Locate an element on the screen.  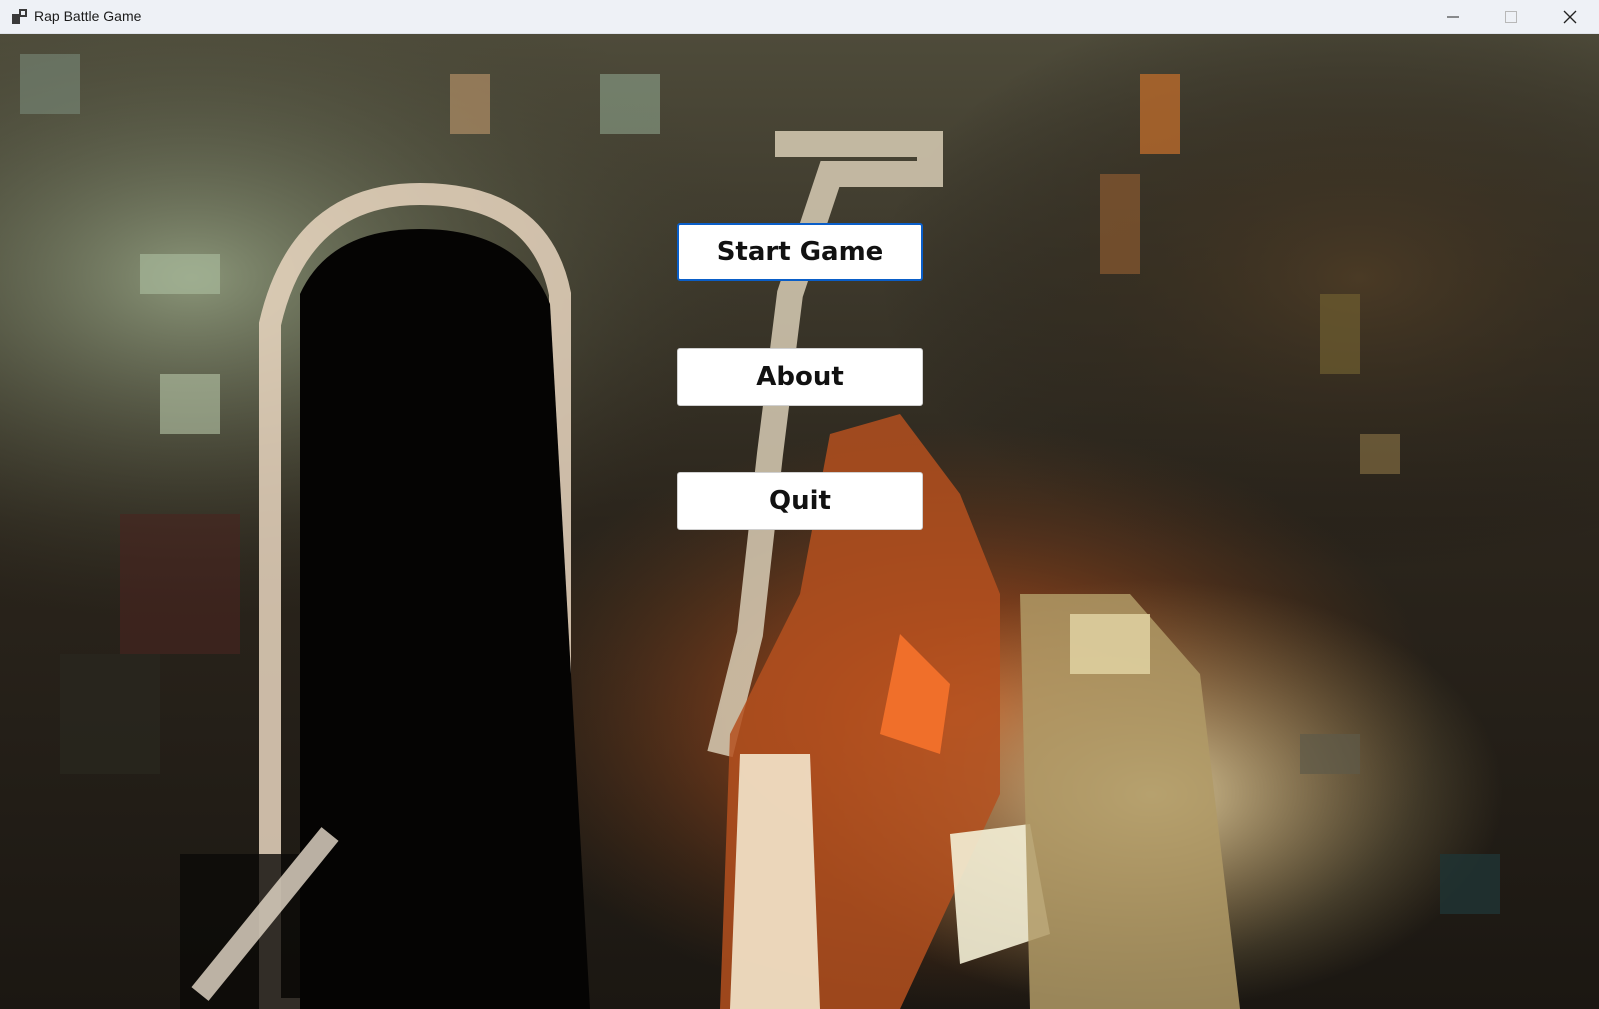
about-button: About is located at coordinates (800, 377).